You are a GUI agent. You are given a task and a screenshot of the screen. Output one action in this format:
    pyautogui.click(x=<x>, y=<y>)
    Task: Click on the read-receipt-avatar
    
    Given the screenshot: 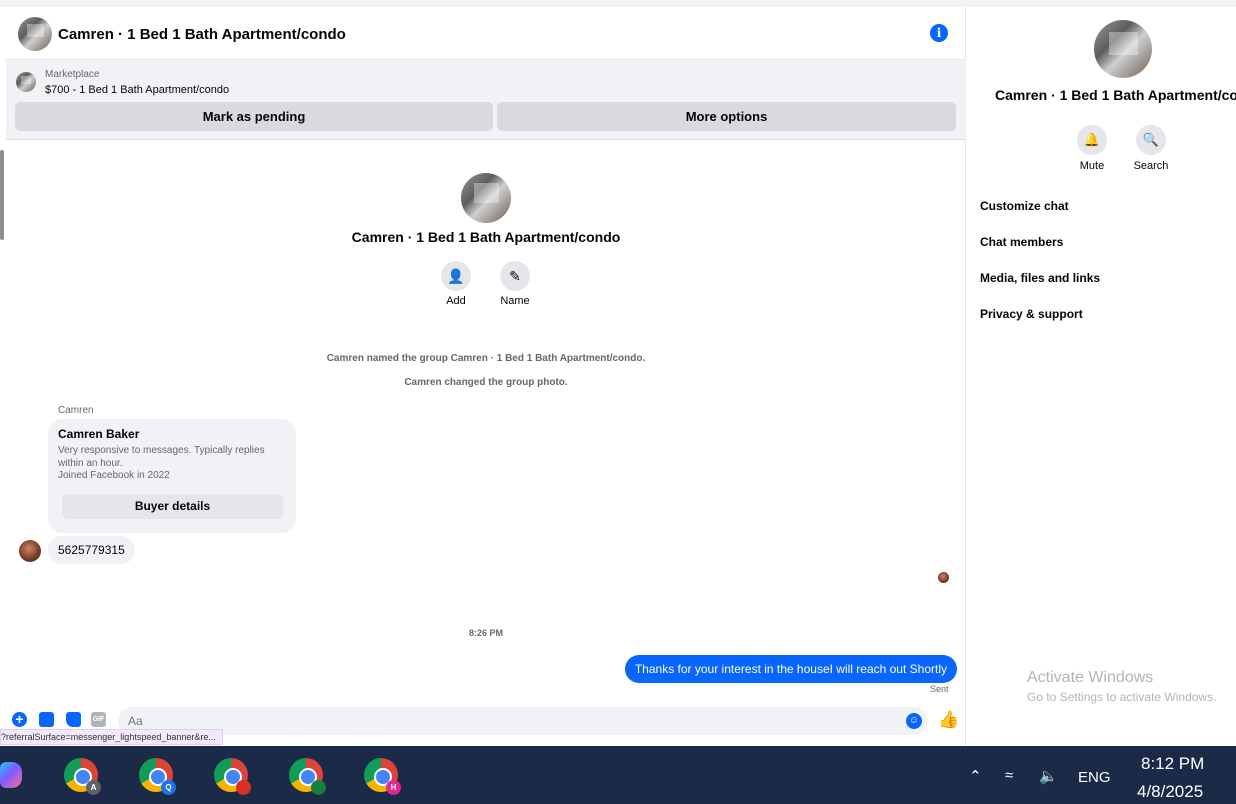 What is the action you would take?
    pyautogui.click(x=943, y=577)
    